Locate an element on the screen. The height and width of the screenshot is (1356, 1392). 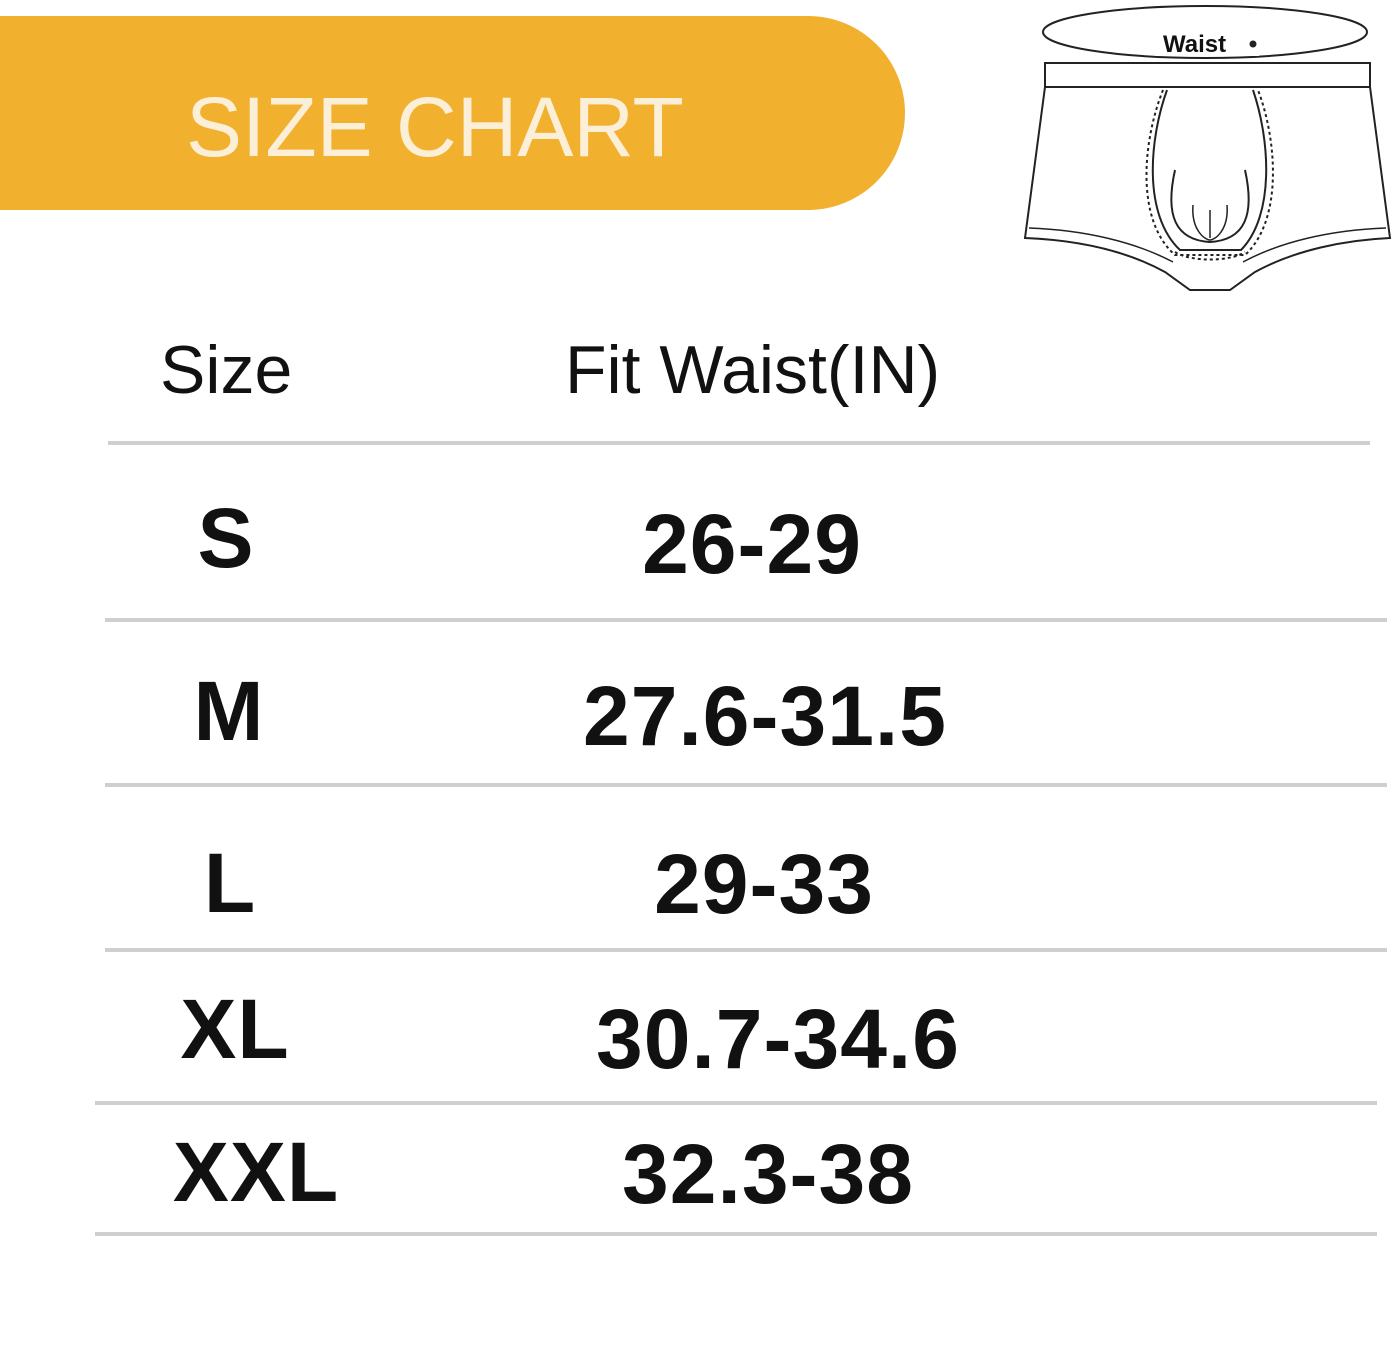
size-chart-banner: SIZE CHART is located at coordinates (452, 113).